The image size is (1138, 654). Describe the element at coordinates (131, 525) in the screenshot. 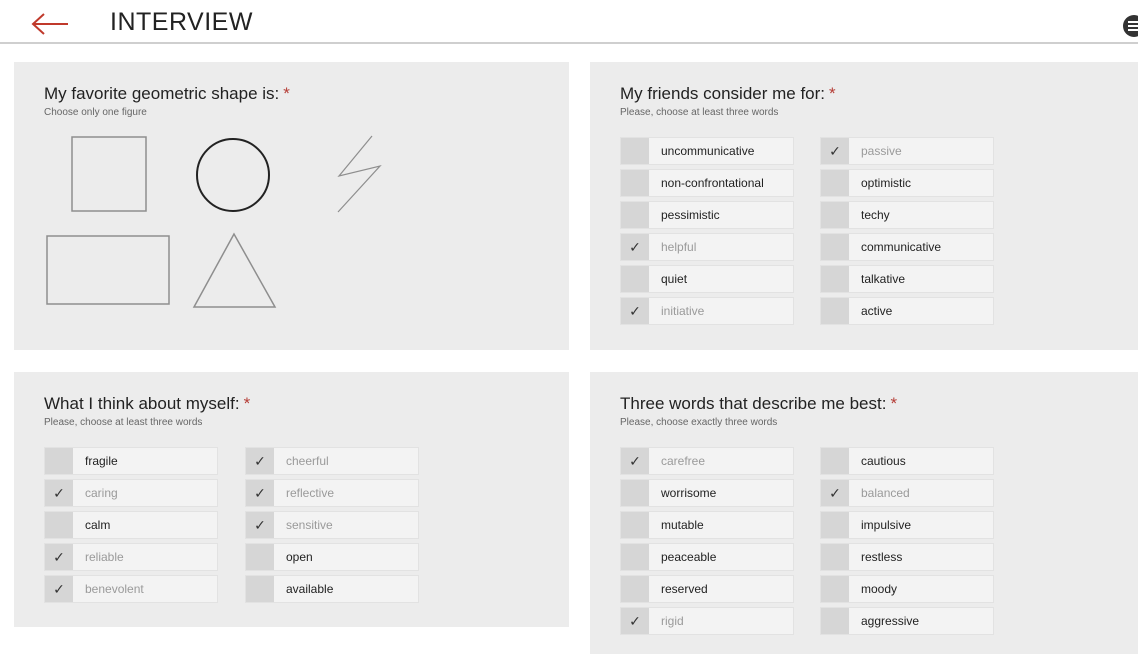

I see `checkbox-option: calm` at that location.